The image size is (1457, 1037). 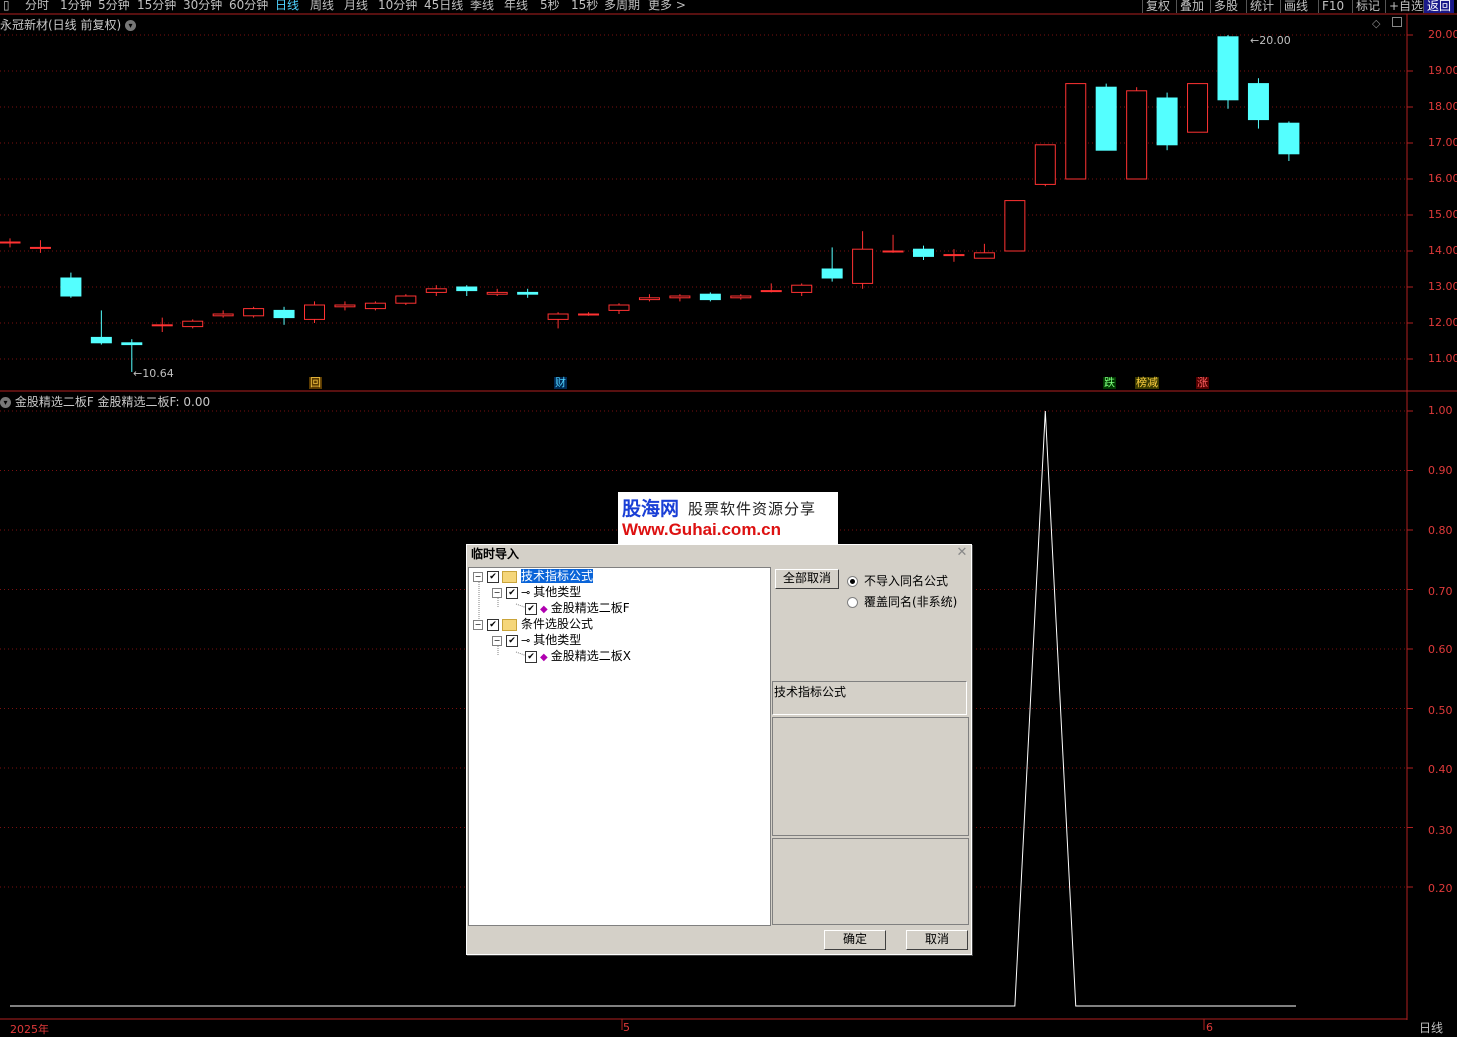 What do you see at coordinates (1442, 34) in the screenshot?
I see `price-axis-label: 20.00` at bounding box center [1442, 34].